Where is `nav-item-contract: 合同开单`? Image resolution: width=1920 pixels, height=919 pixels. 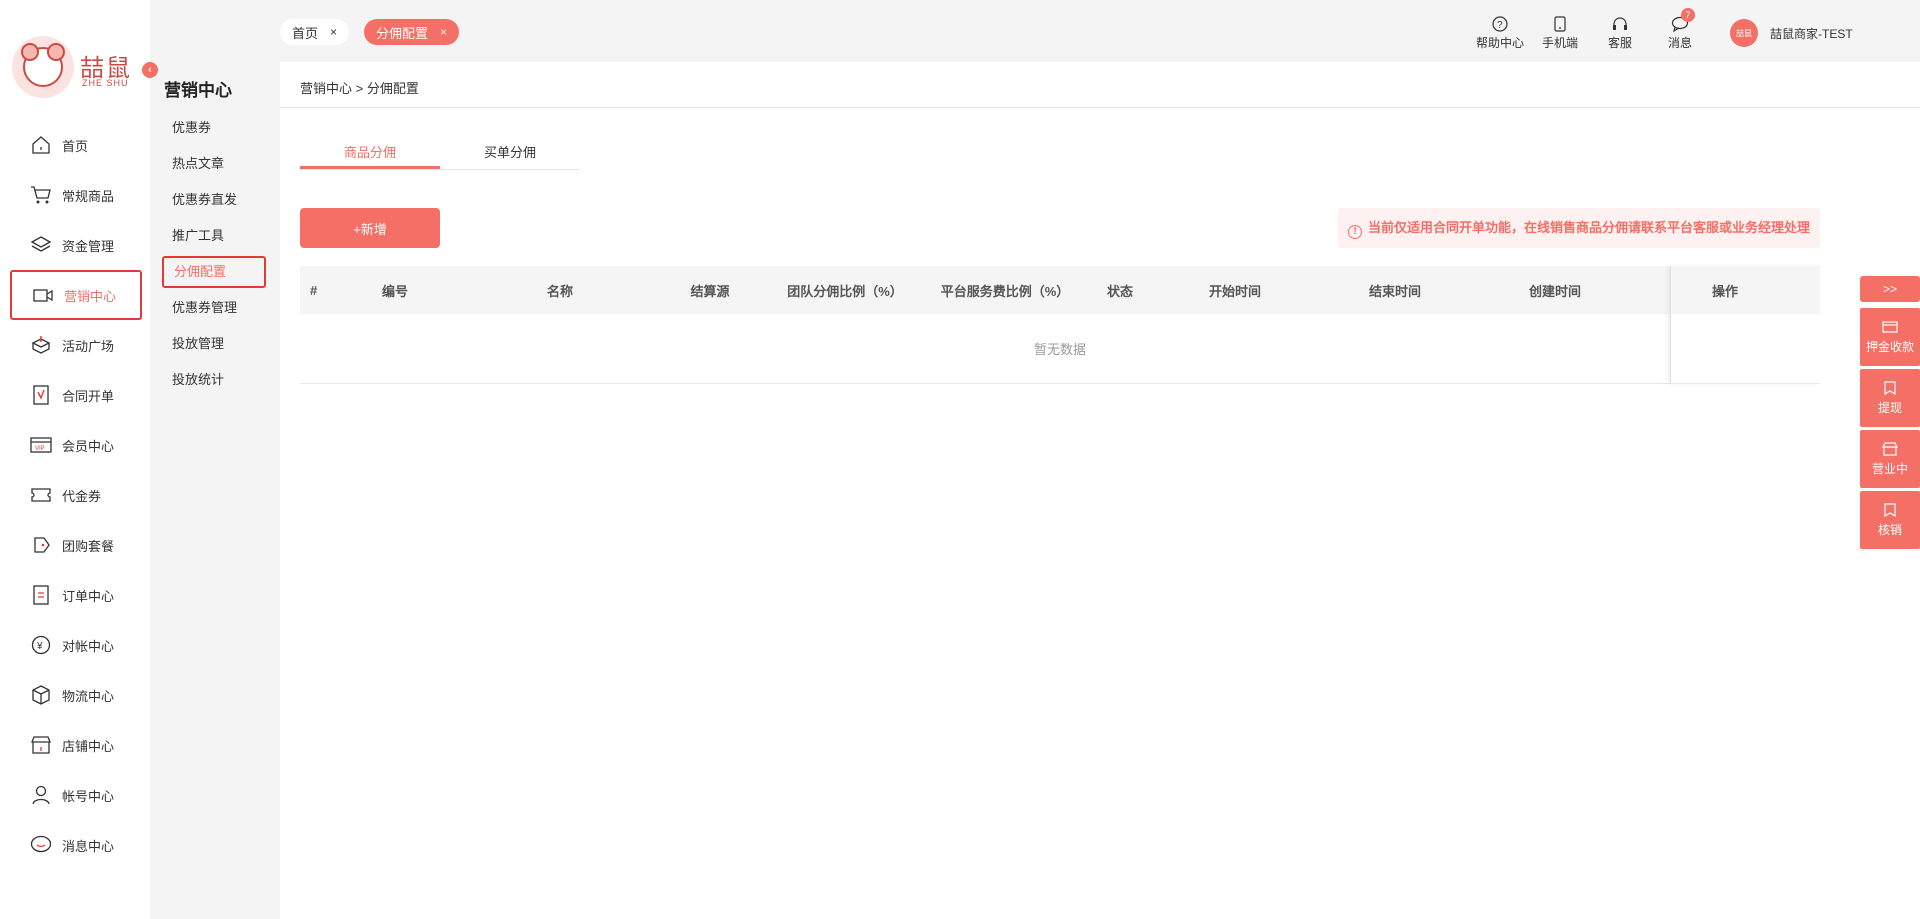 nav-item-contract: 合同开单 is located at coordinates (76, 395).